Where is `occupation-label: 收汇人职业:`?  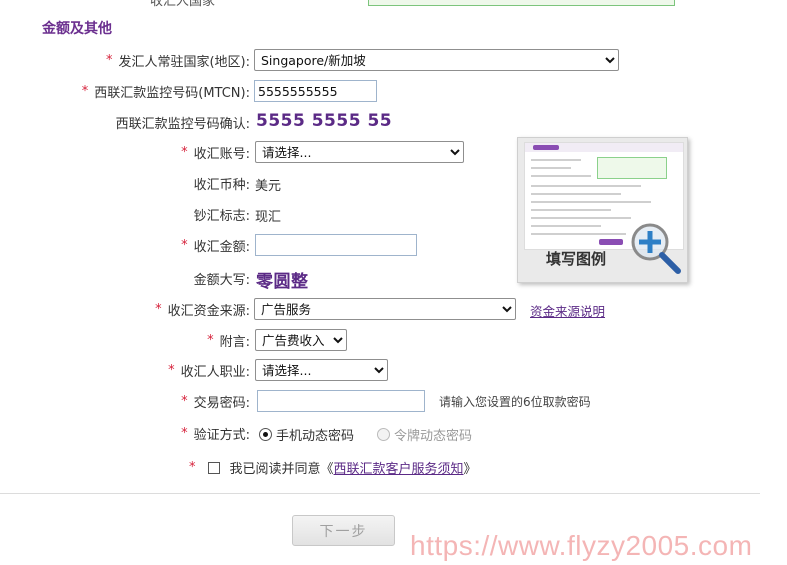 occupation-label: 收汇人职业: is located at coordinates (215, 372).